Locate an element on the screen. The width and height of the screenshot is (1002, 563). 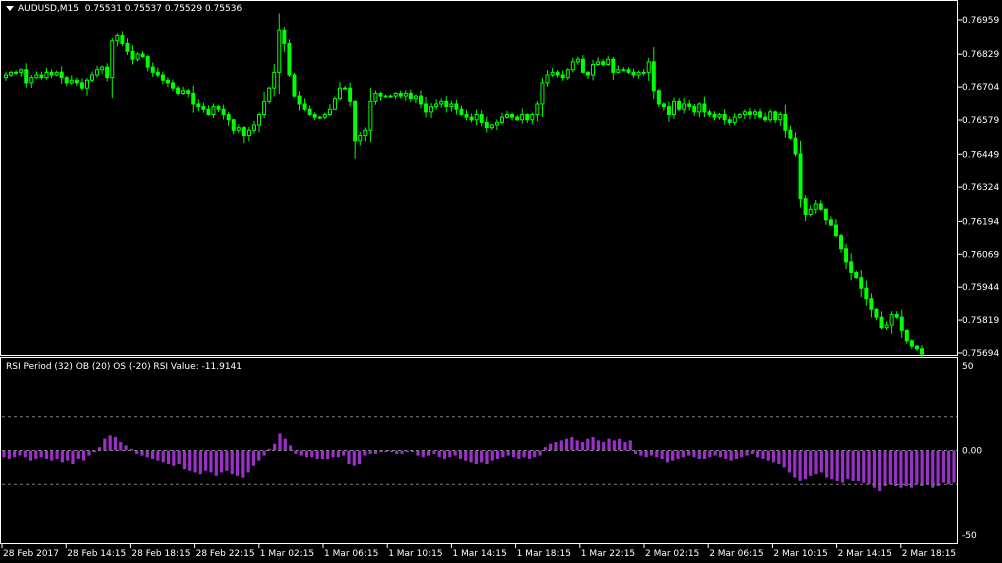
quotes-label: 0.75531 0.75537 0.75529 0.75536 is located at coordinates (163, 9).